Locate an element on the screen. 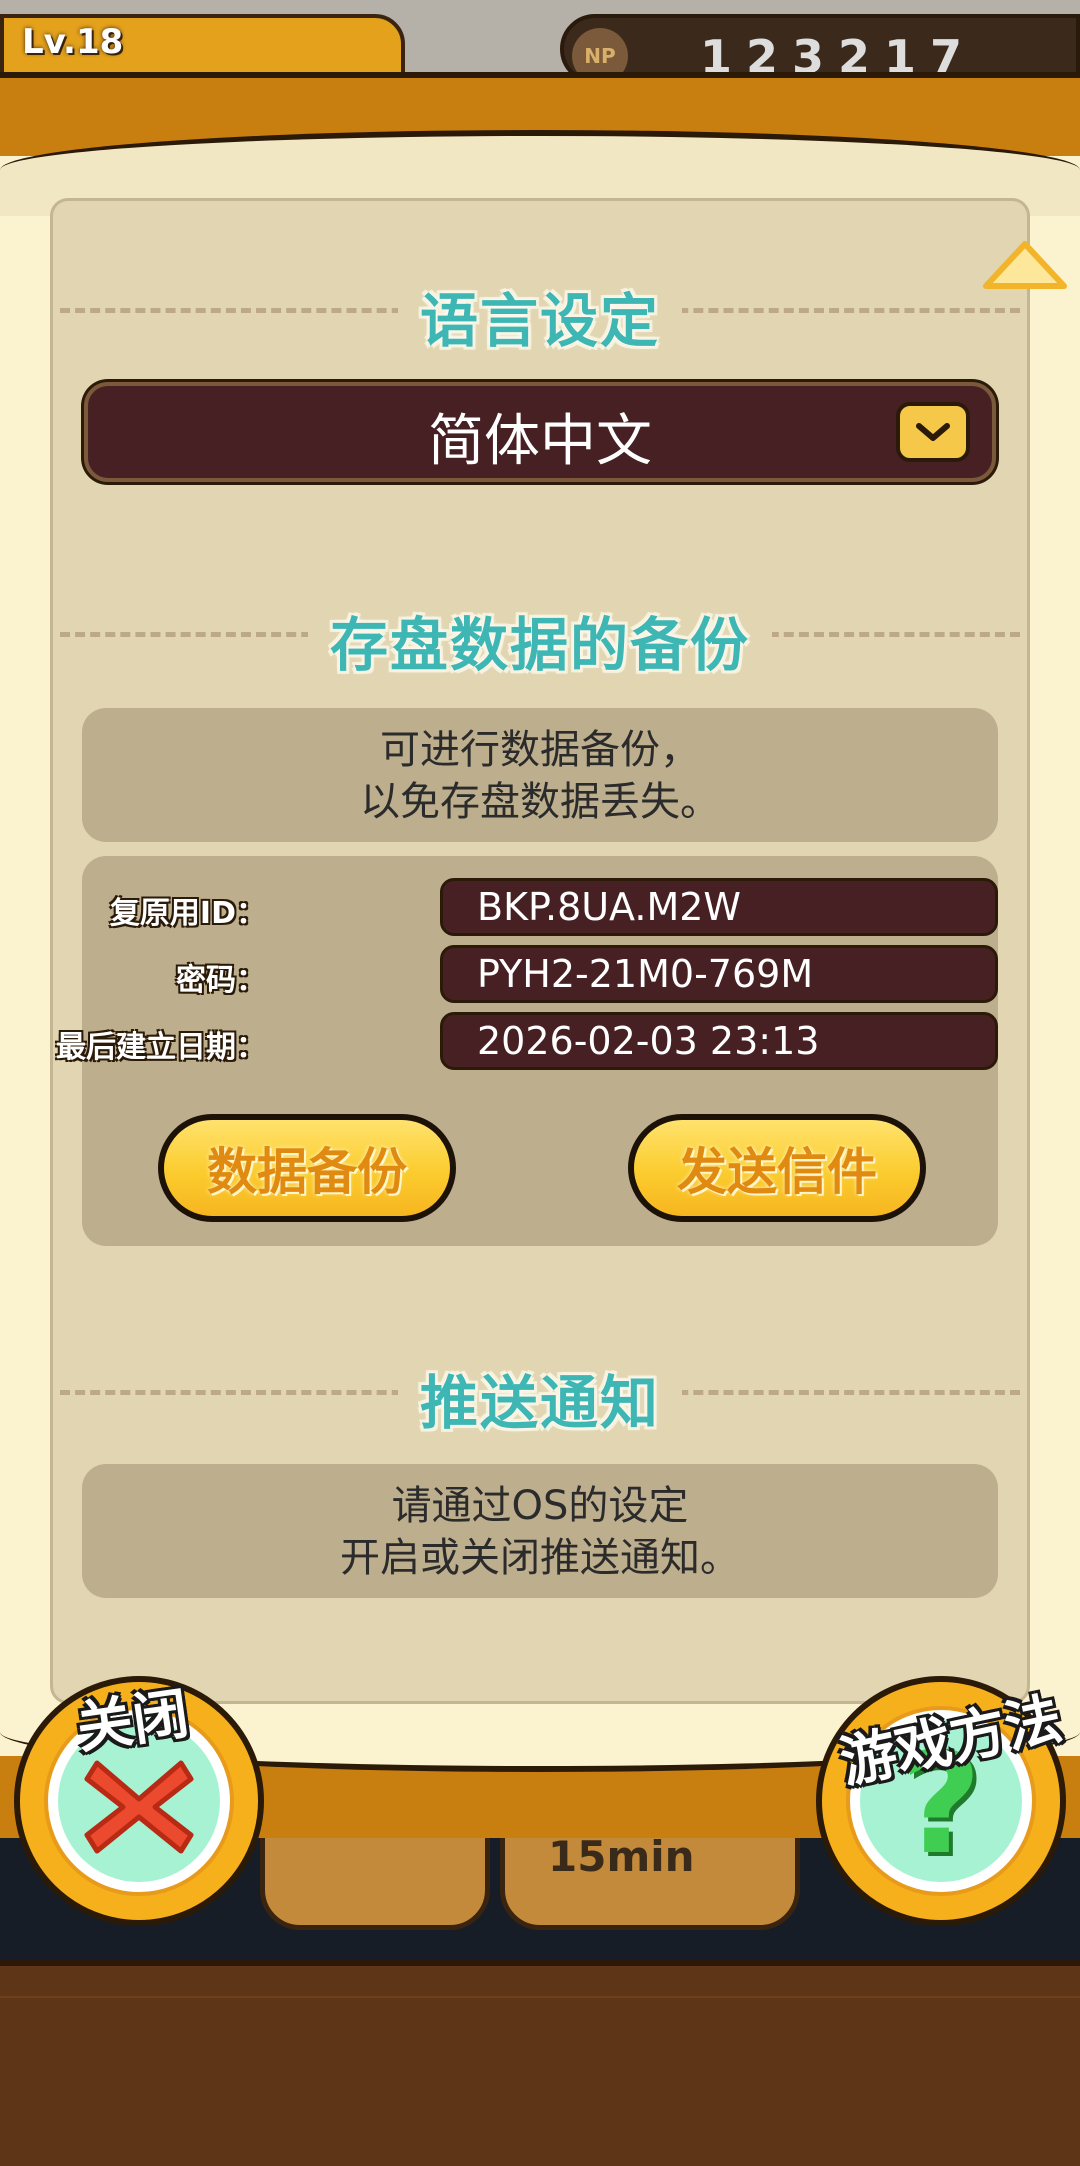 This screenshot has height=2166, width=1080. language-dropdown: 简体中文 is located at coordinates (540, 432).